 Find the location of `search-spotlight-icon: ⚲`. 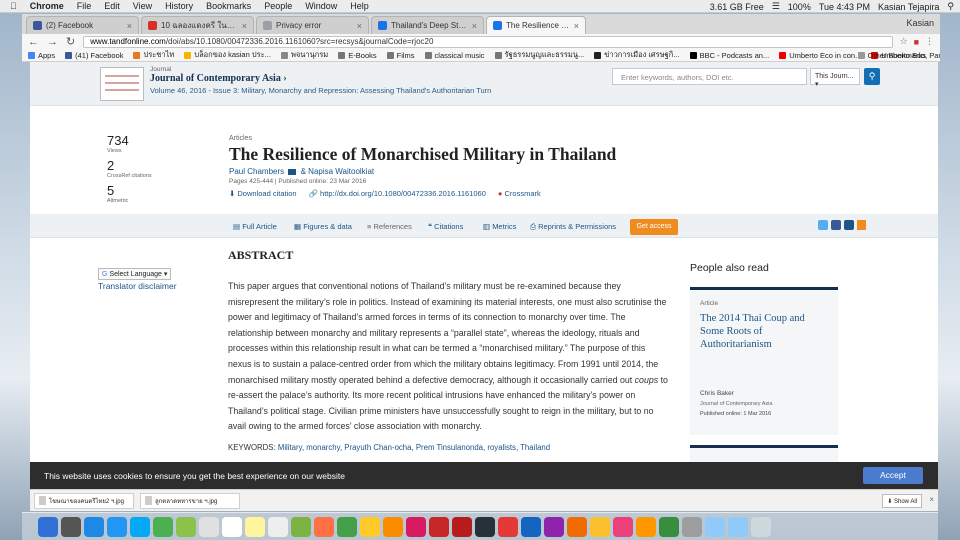

search-spotlight-icon: ⚲ is located at coordinates (950, 6).